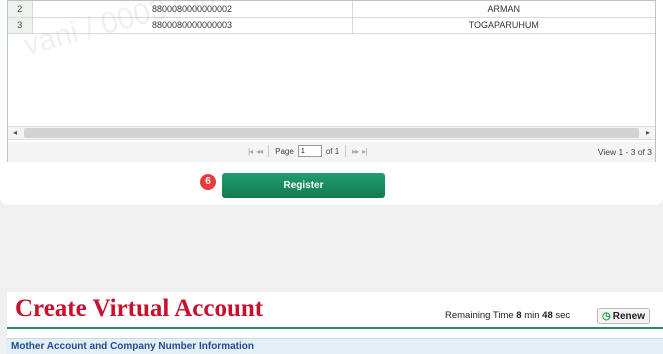  Describe the element at coordinates (139, 308) in the screenshot. I see `page-title: Create Virtual Account` at that location.